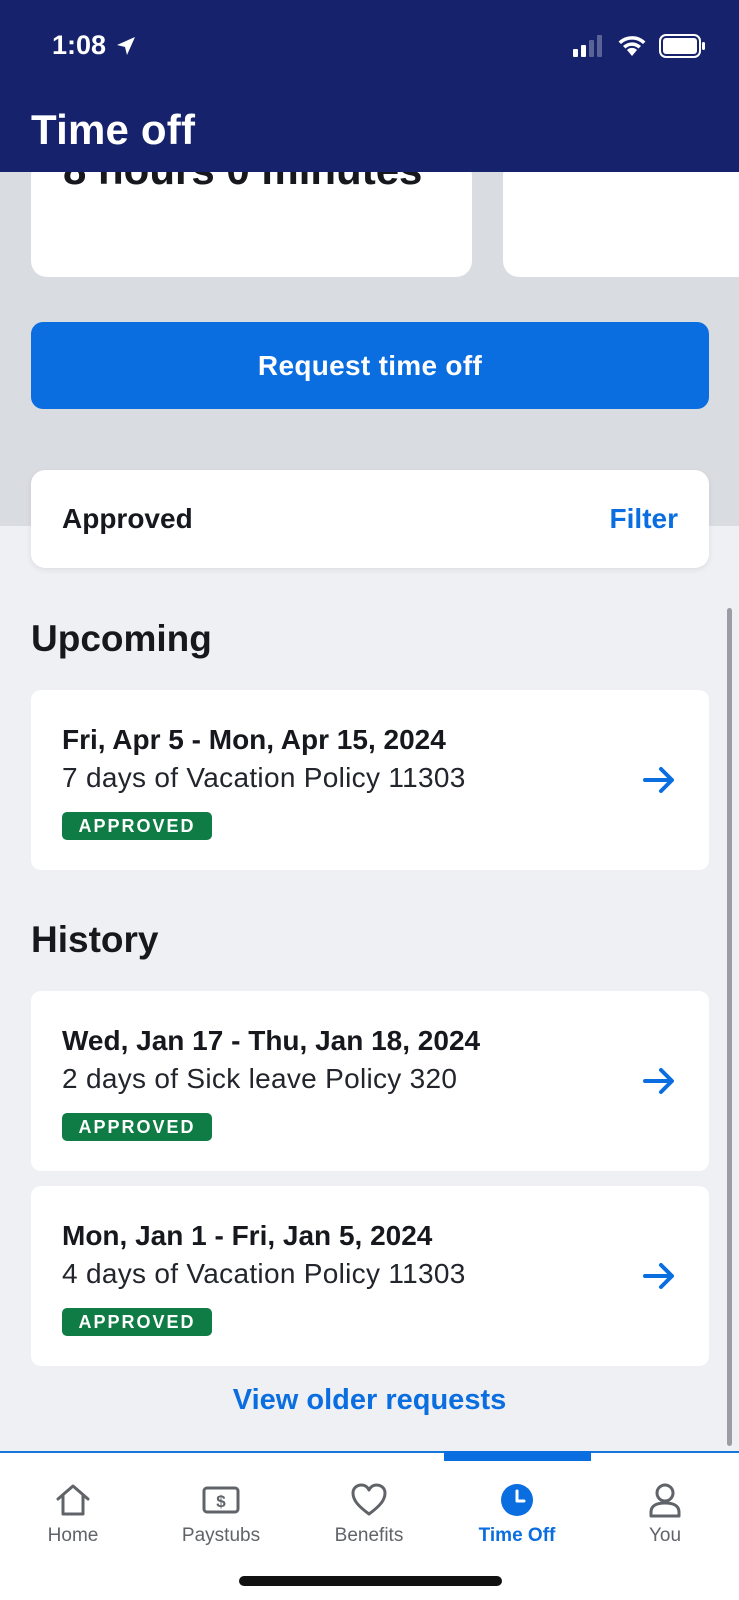 The image size is (739, 1600). I want to click on app-header: 1:08 Time off, so click(369, 86).